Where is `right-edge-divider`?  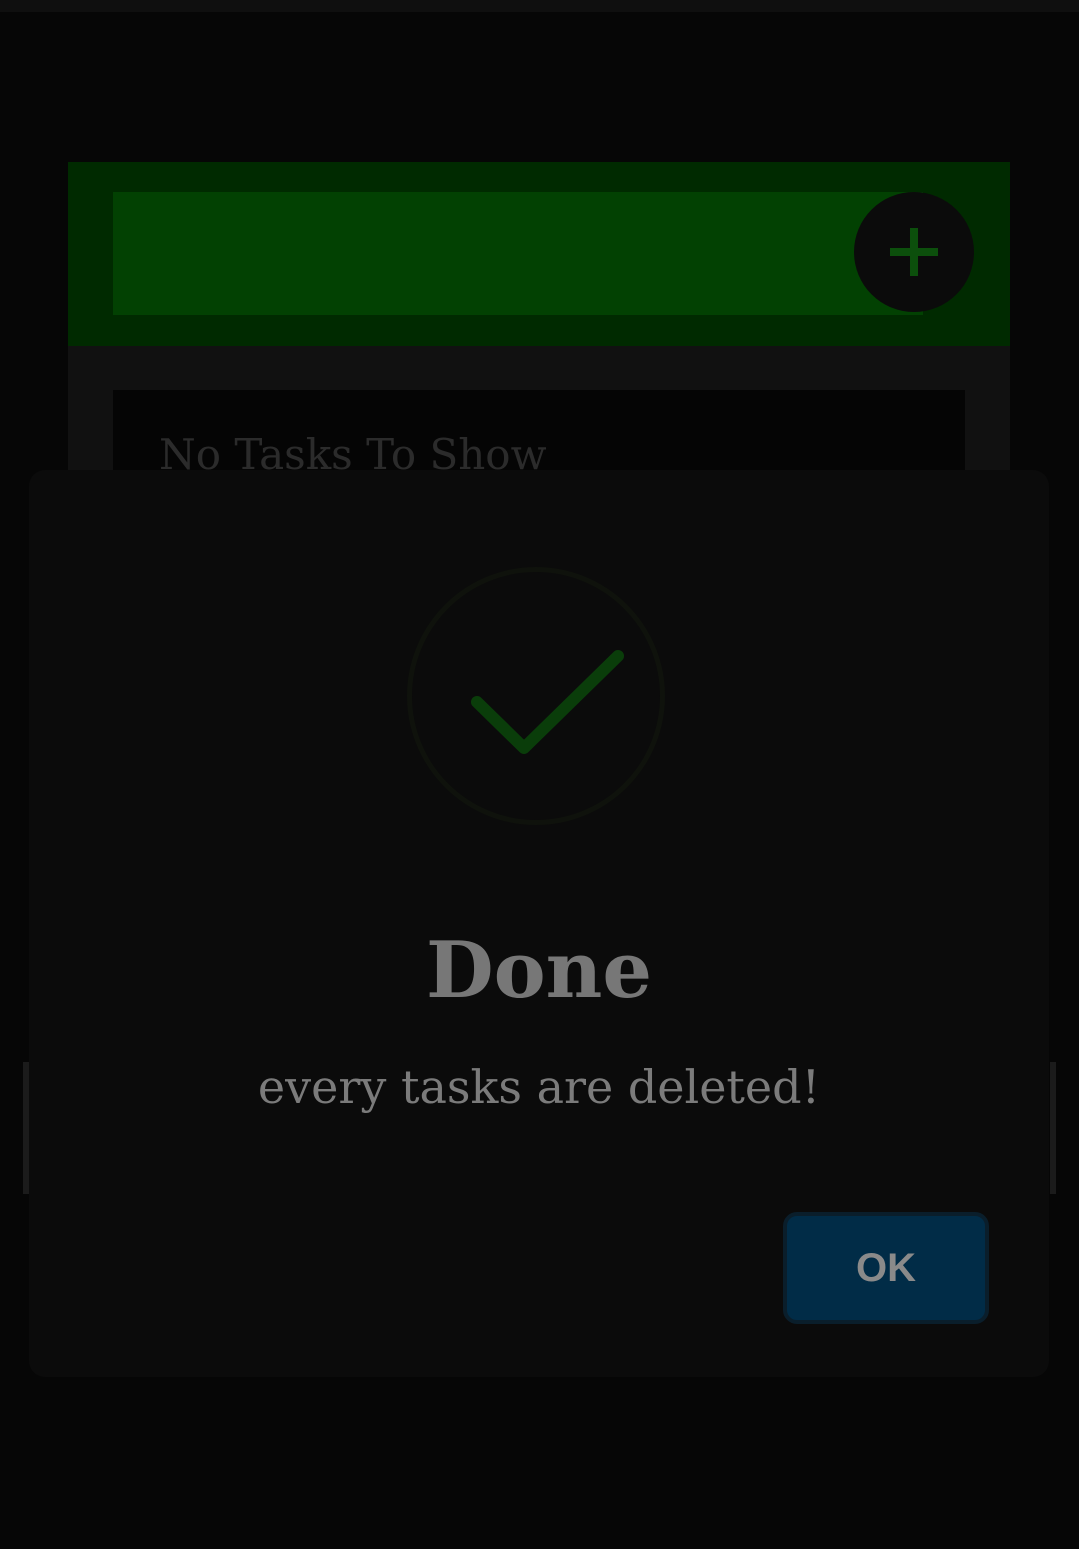
right-edge-divider is located at coordinates (1053, 1128).